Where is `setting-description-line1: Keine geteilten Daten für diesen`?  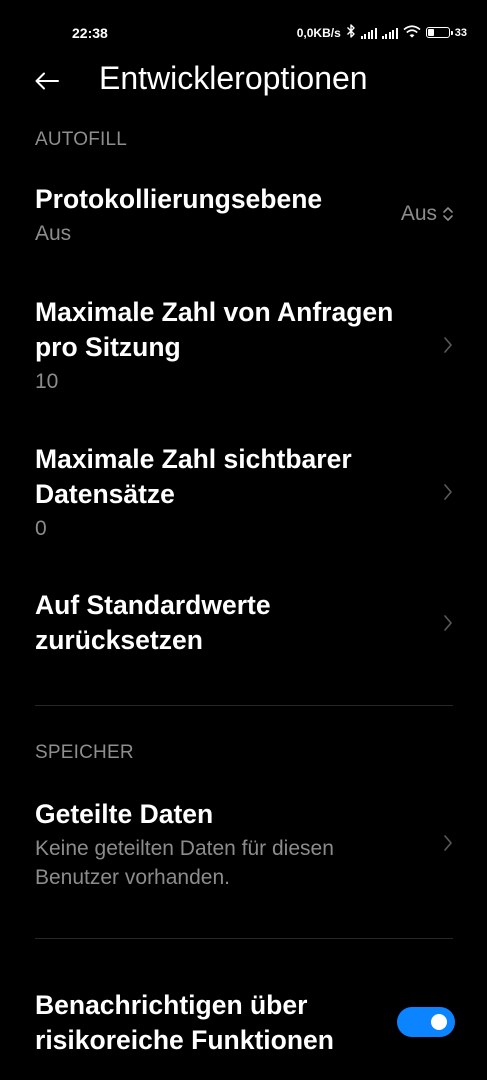 setting-description-line1: Keine geteilten Daten für diesen is located at coordinates (184, 848).